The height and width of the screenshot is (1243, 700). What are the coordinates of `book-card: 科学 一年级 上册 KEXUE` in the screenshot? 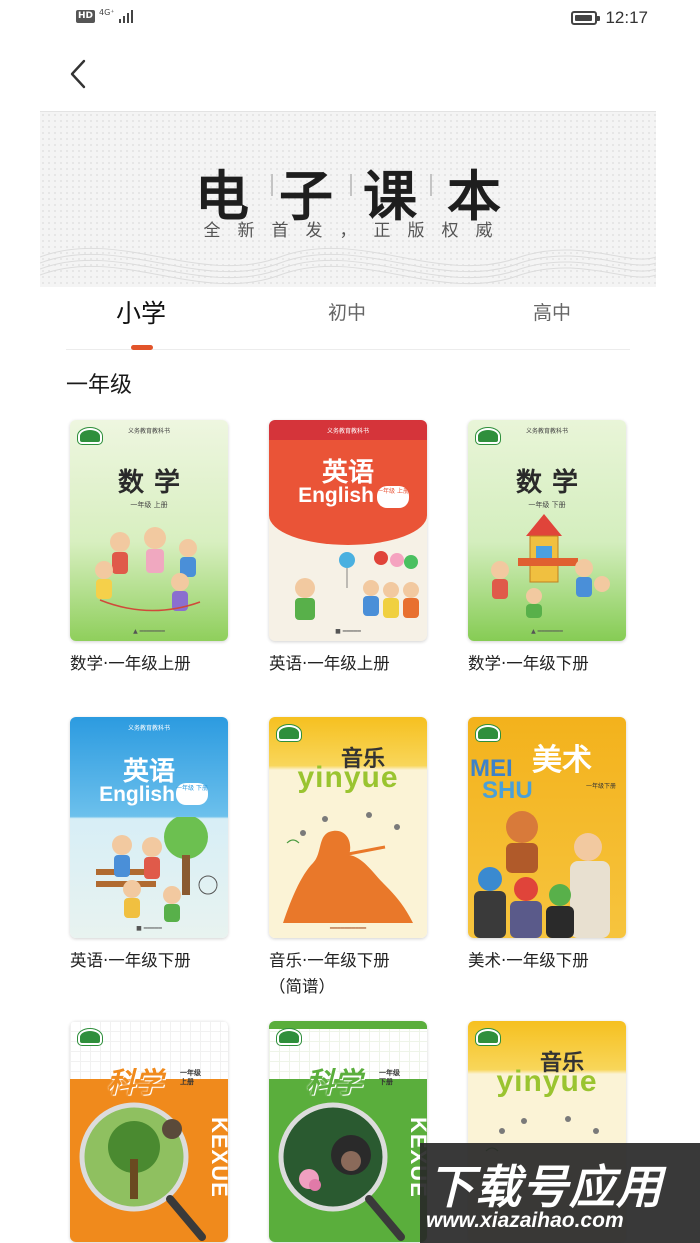 It's located at (151, 1131).